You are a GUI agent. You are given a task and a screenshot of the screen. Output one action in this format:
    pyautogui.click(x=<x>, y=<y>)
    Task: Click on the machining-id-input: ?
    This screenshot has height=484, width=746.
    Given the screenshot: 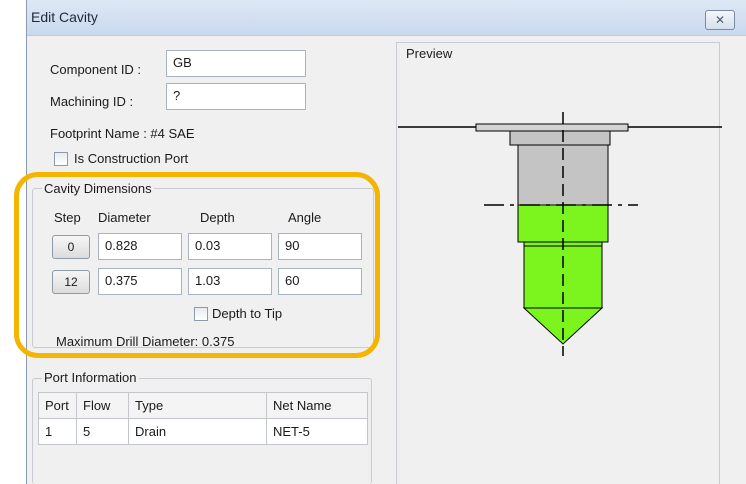 What is the action you would take?
    pyautogui.click(x=236, y=96)
    